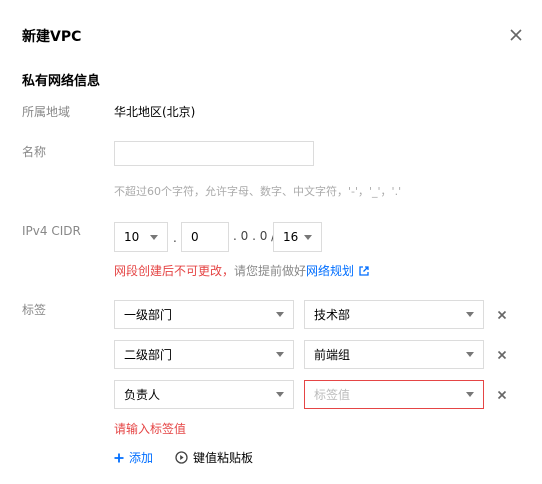 Image resolution: width=542 pixels, height=484 pixels. I want to click on add-tag-label: 添加, so click(141, 458).